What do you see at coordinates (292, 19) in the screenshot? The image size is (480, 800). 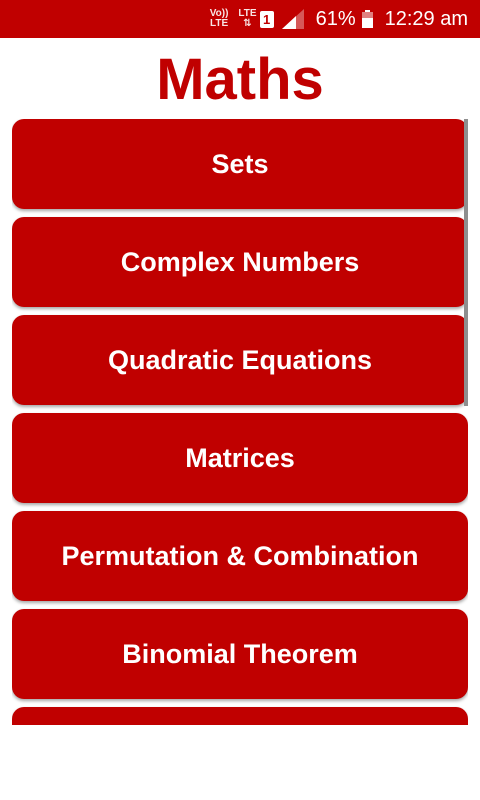 I see `signal-icon` at bounding box center [292, 19].